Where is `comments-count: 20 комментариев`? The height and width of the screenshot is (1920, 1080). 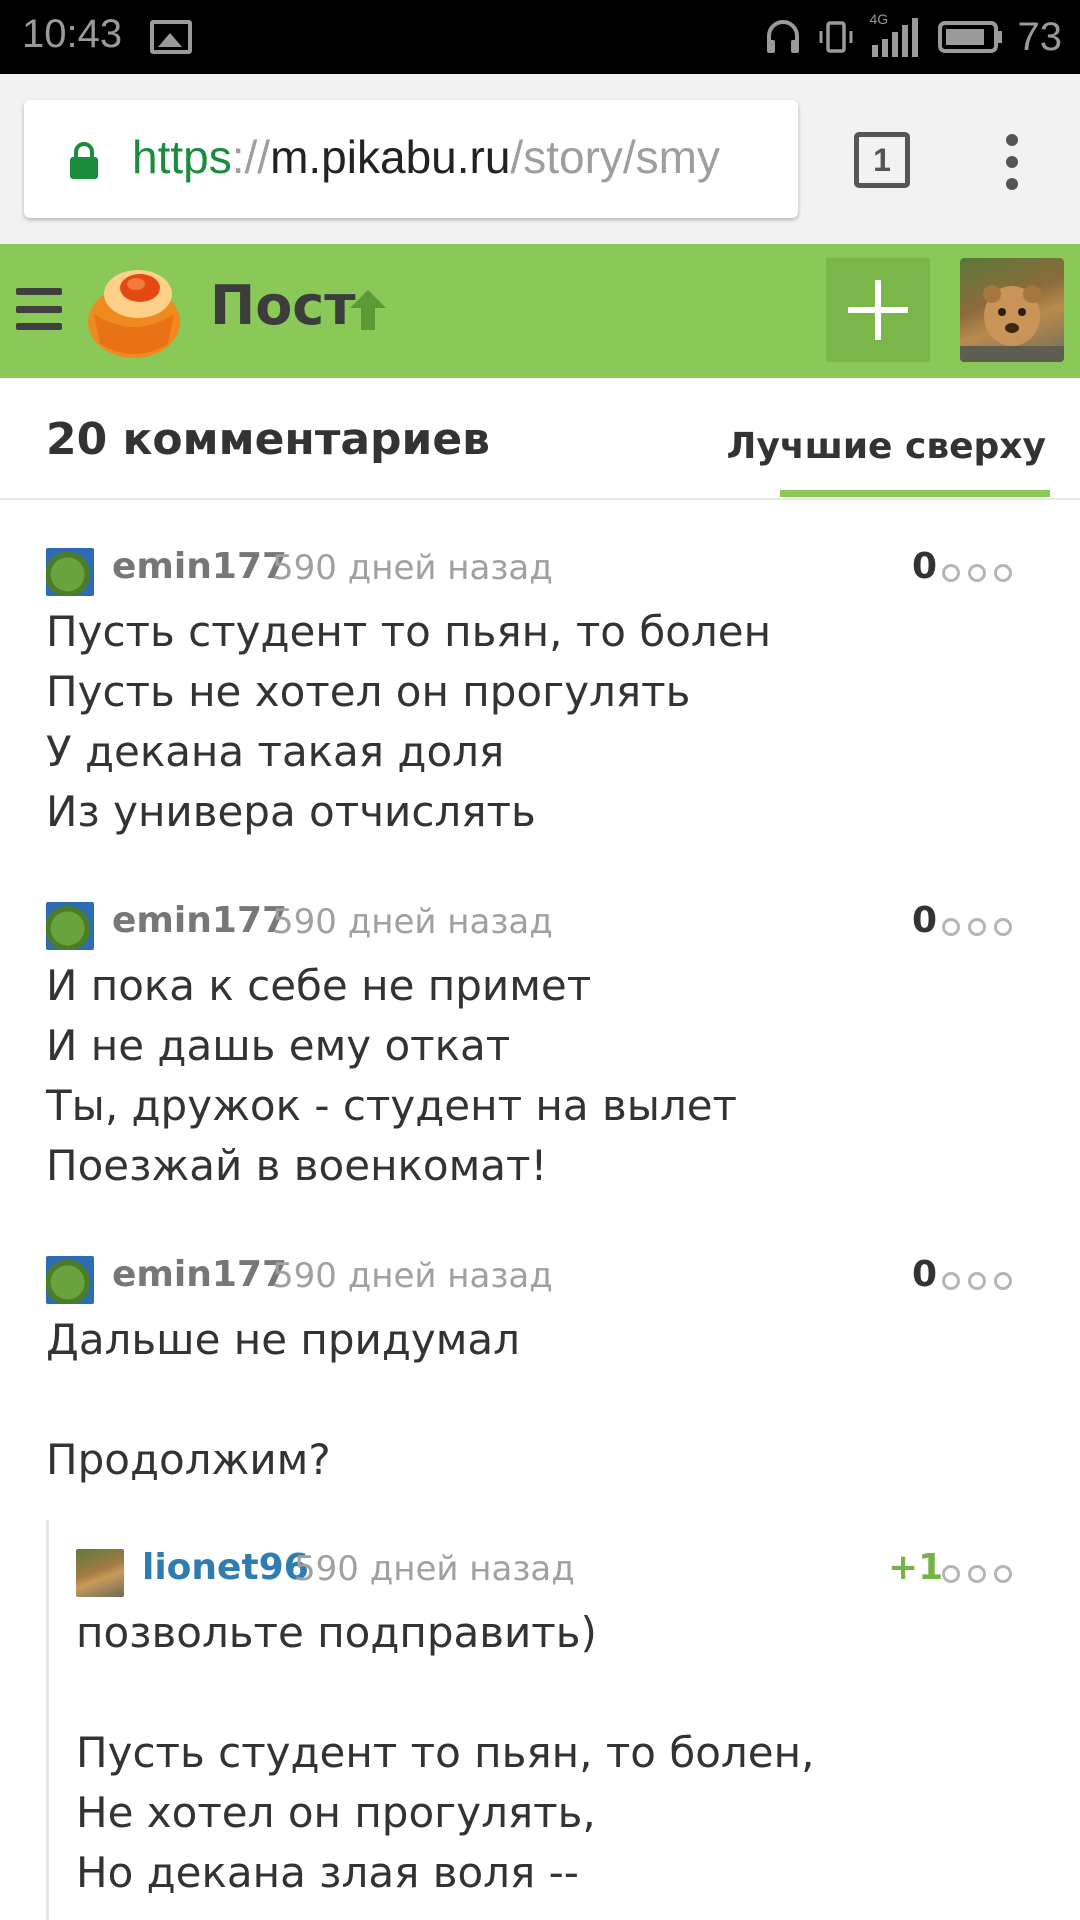
comments-count: 20 комментариев is located at coordinates (268, 439).